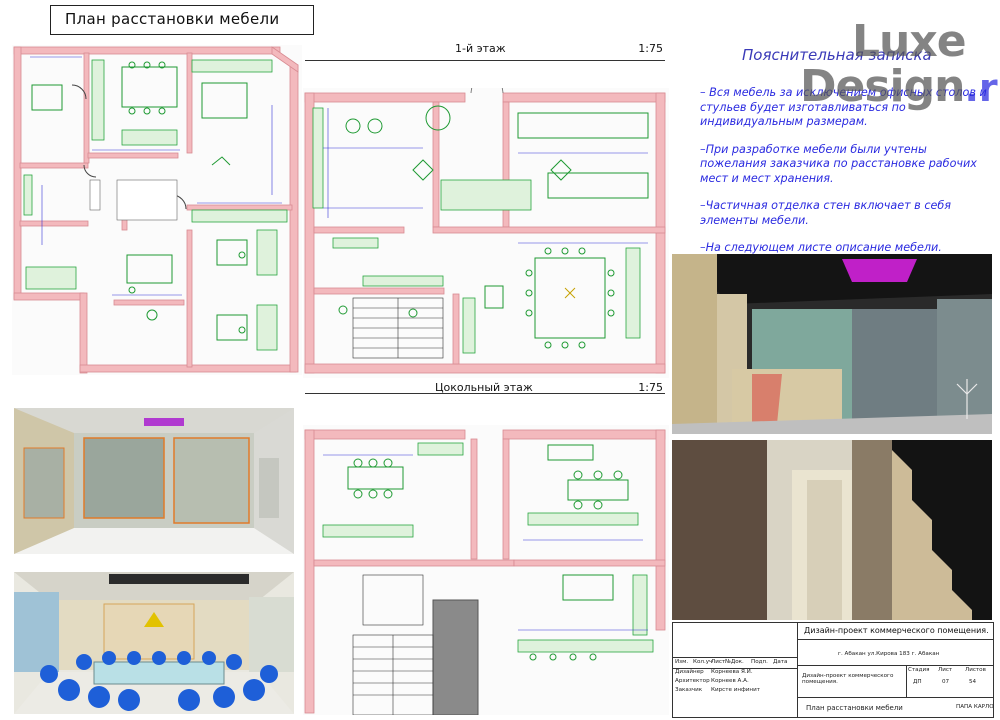  Describe the element at coordinates (154, 481) in the screenshot. I see `render-corridor` at that location.